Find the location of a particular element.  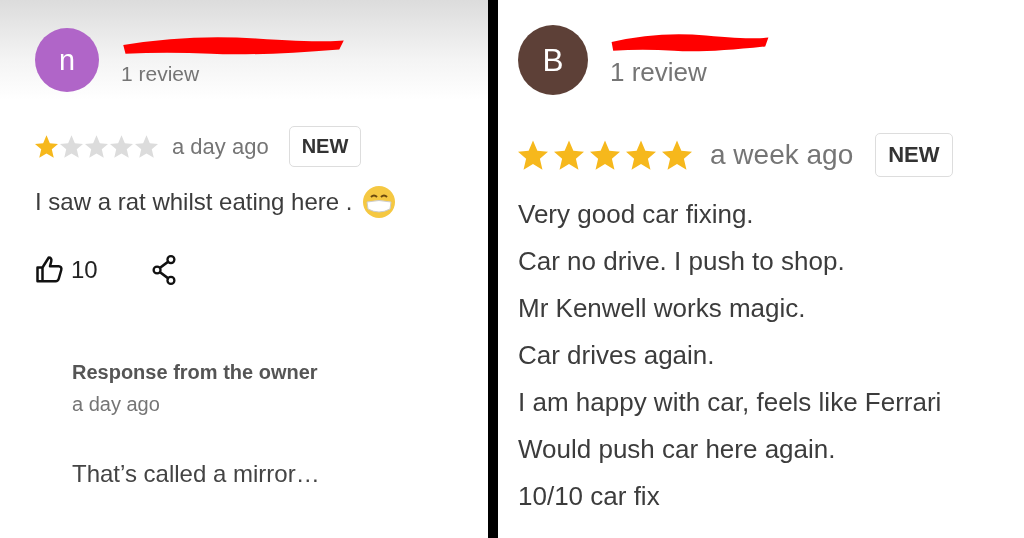

review-text: Mr Kenwell works magic. is located at coordinates (662, 308).